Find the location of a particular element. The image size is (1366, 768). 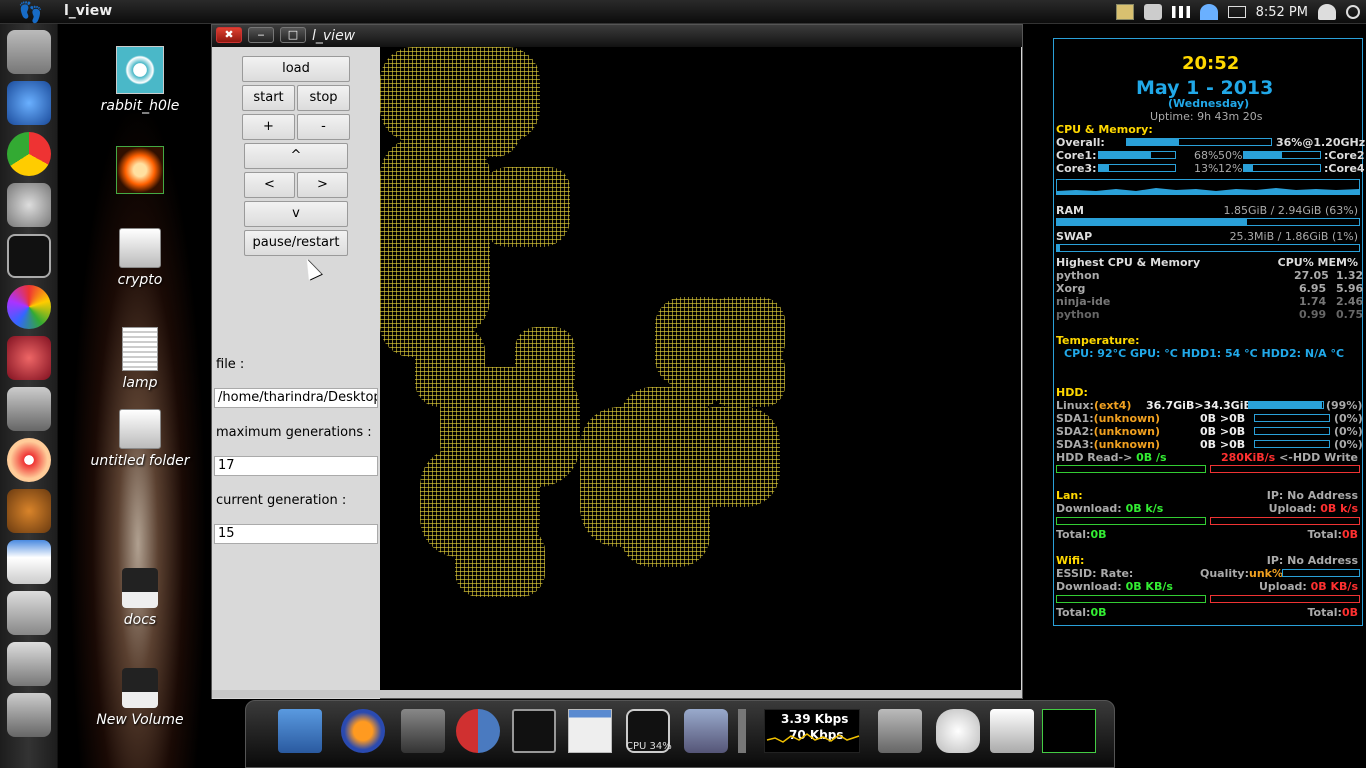

pause-restart-button: pause/restart is located at coordinates (296, 243).